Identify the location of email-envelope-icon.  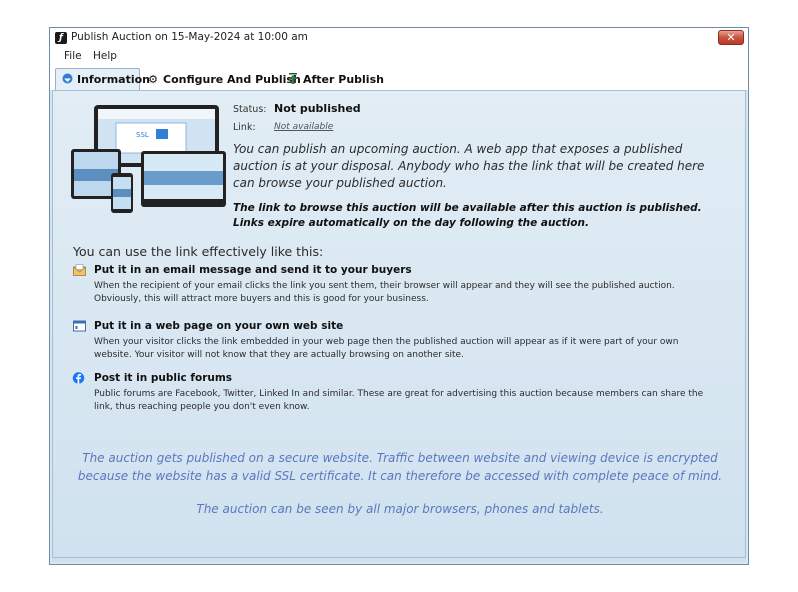
(79, 270).